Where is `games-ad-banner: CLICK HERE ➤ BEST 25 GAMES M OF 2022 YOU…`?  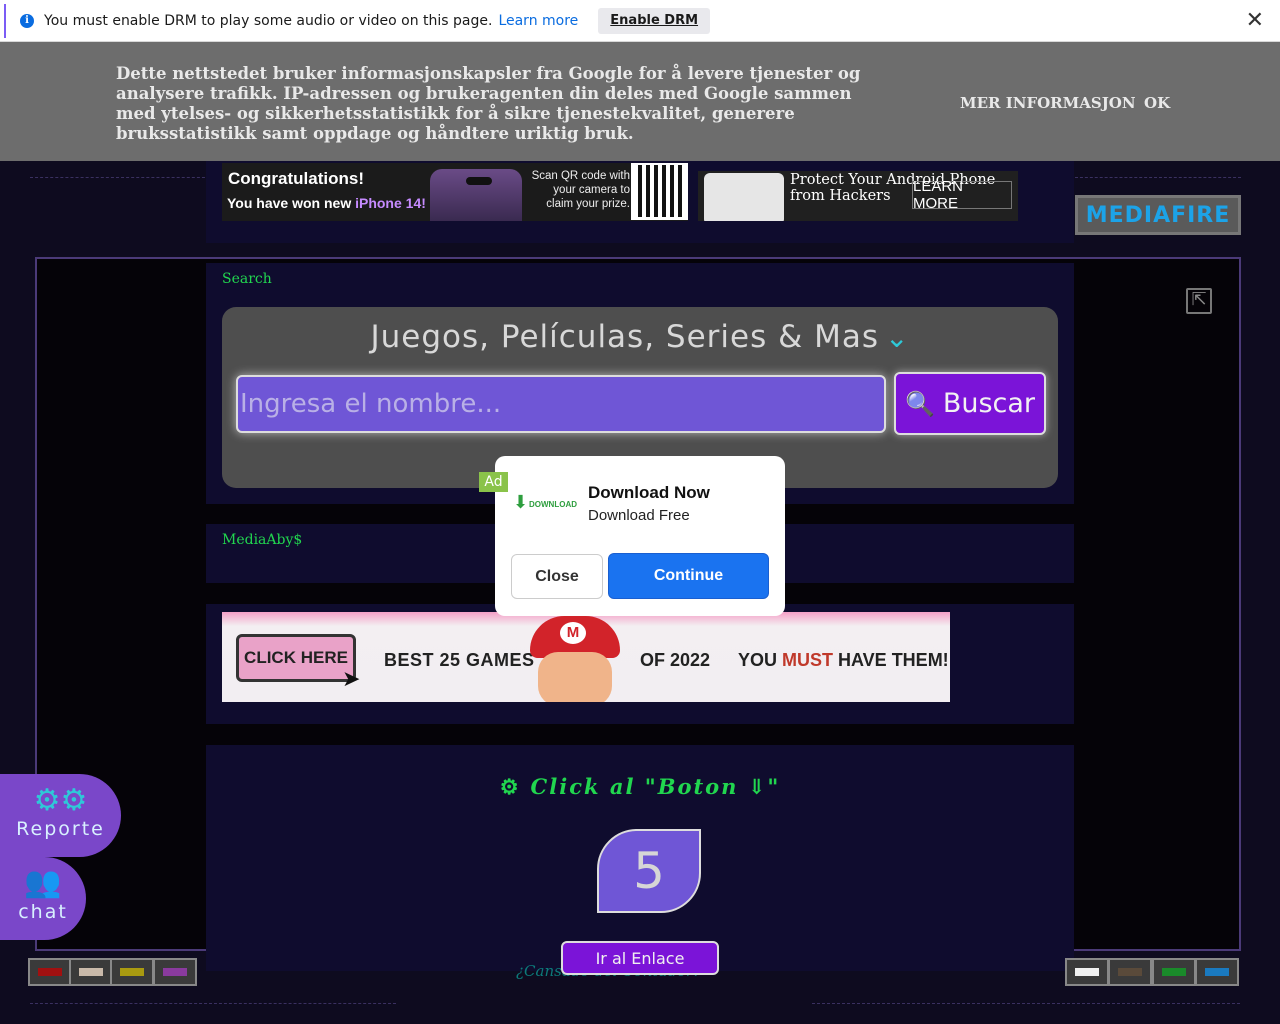 games-ad-banner: CLICK HERE ➤ BEST 25 GAMES M OF 2022 YOU… is located at coordinates (586, 657).